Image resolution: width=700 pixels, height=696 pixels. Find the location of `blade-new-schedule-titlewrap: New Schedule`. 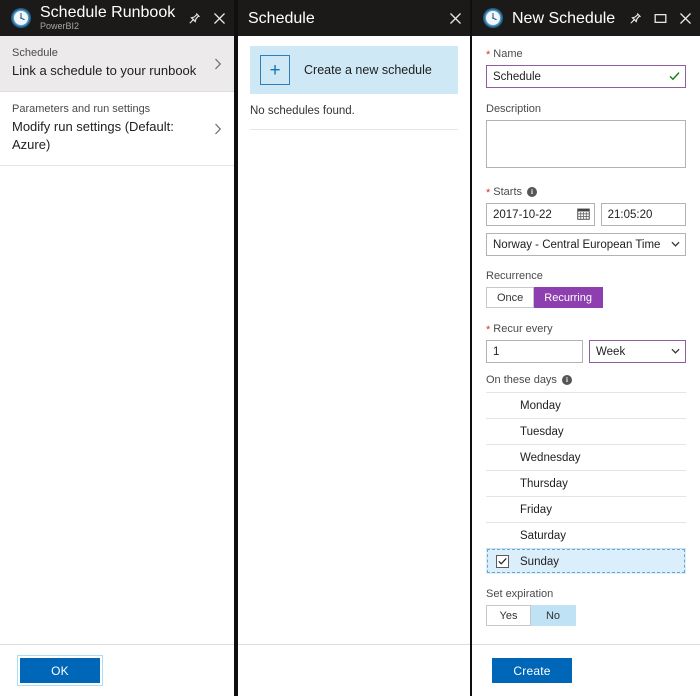

blade-new-schedule-titlewrap: New Schedule is located at coordinates (566, 18).